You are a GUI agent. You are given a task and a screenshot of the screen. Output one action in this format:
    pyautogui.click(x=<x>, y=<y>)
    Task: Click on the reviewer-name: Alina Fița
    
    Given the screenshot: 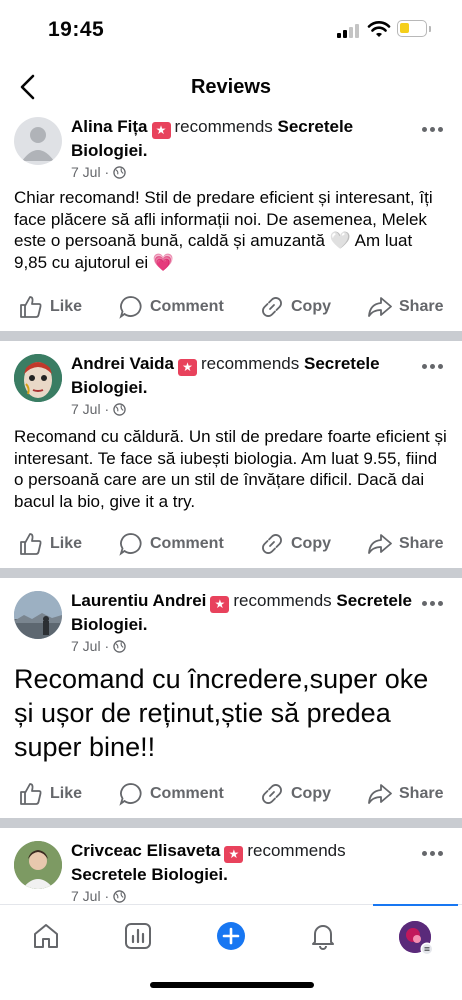 What is the action you would take?
    pyautogui.click(x=109, y=126)
    